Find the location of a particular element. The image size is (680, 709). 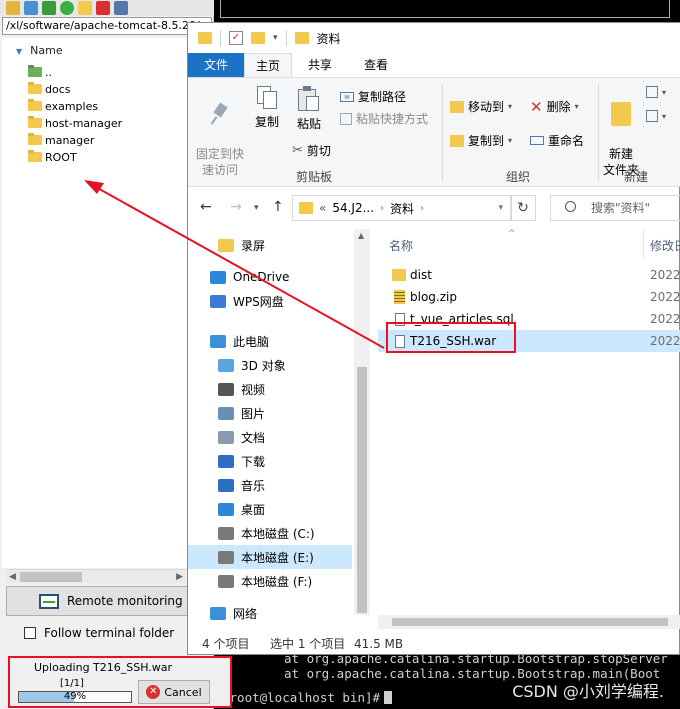

list-item: .. is located at coordinates (40, 72).